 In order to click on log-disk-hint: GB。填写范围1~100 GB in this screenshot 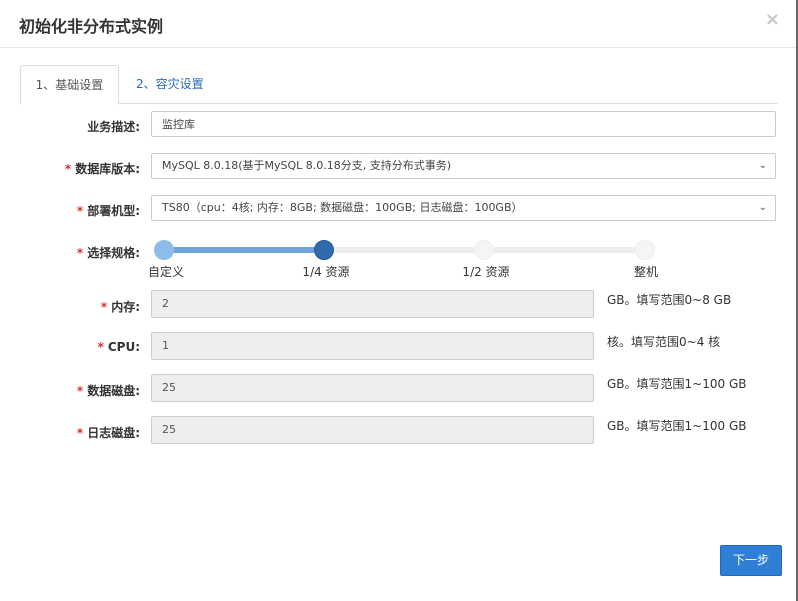, I will do `click(677, 426)`.